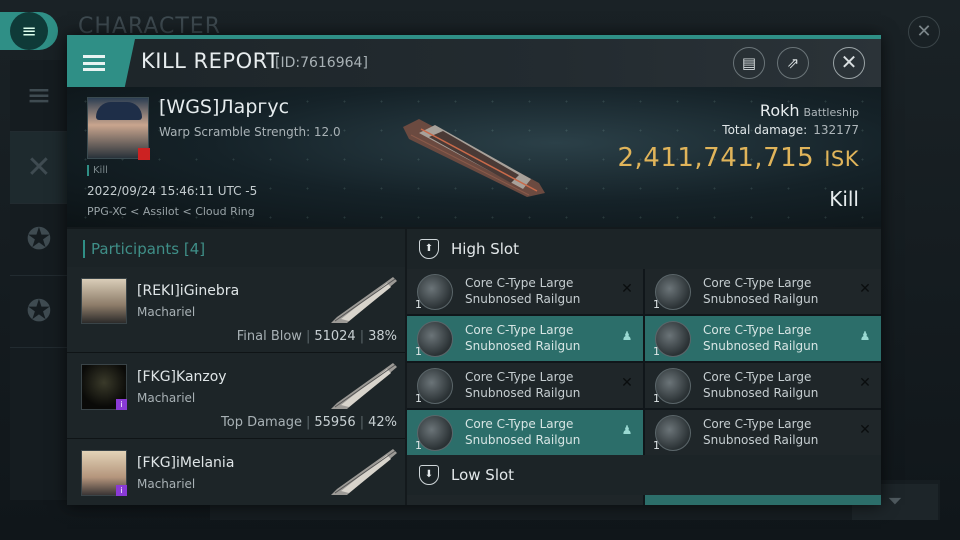  I want to click on slot-shield-icon: ⬇, so click(429, 475).